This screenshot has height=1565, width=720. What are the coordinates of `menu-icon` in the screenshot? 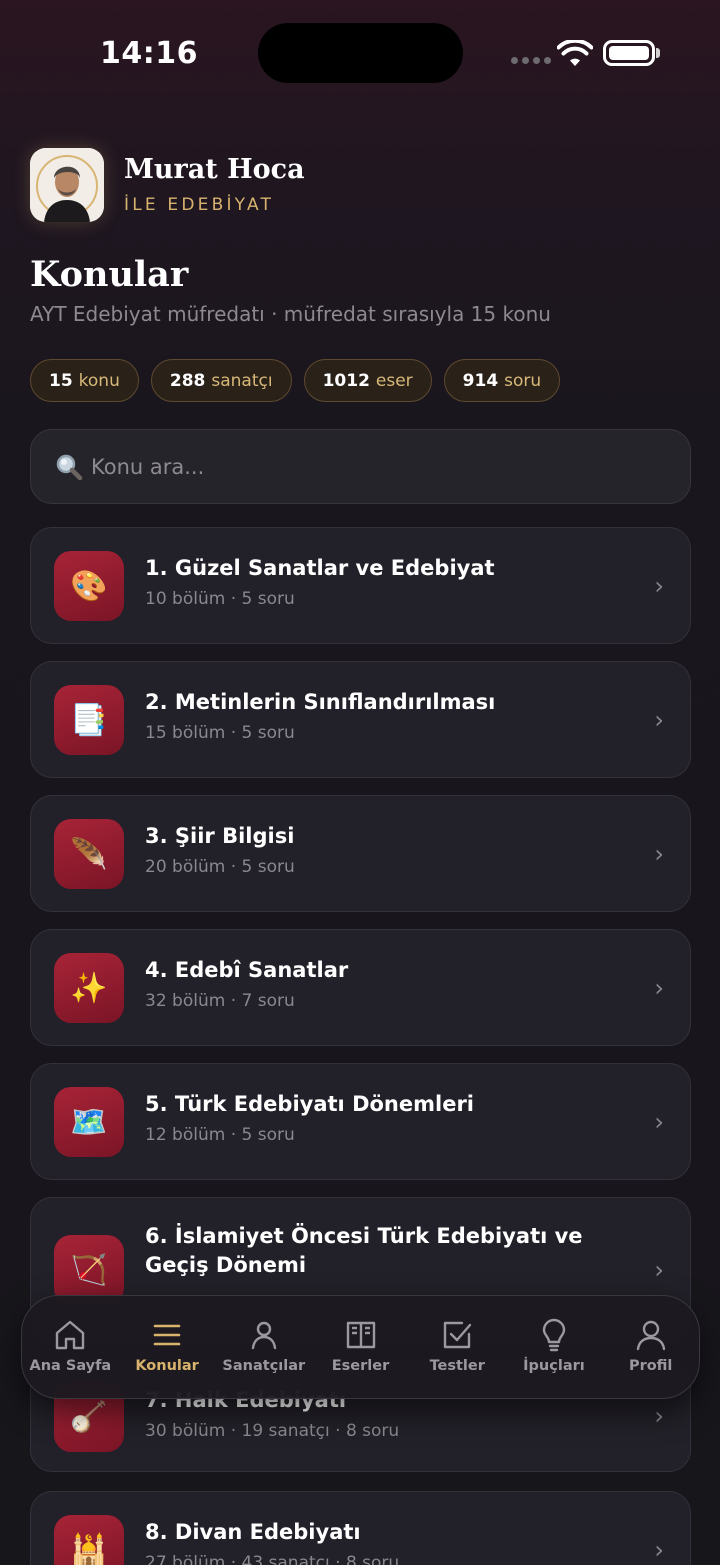 It's located at (167, 1335).